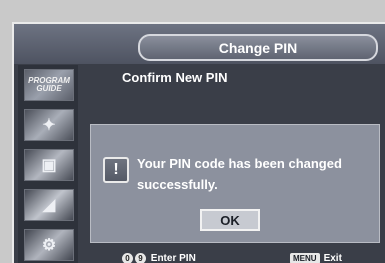 Image resolution: width=385 pixels, height=263 pixels. Describe the element at coordinates (305, 258) in the screenshot. I see `menu-key-icon: MENU` at that location.